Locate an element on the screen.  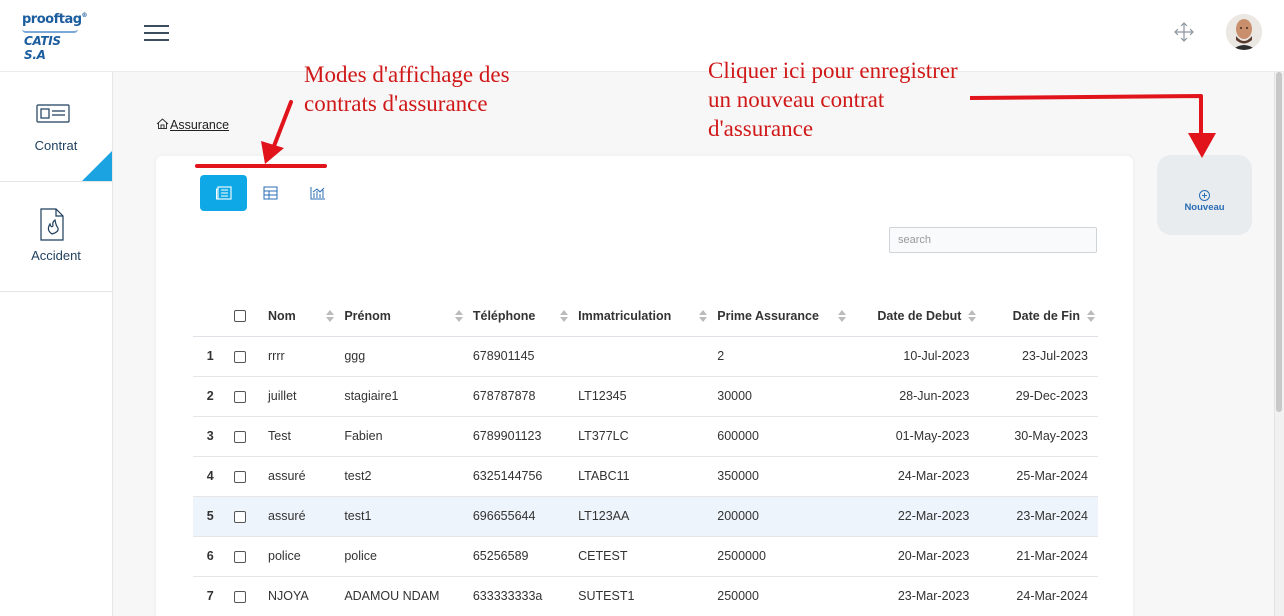
cell-nom: Test is located at coordinates (306, 436).